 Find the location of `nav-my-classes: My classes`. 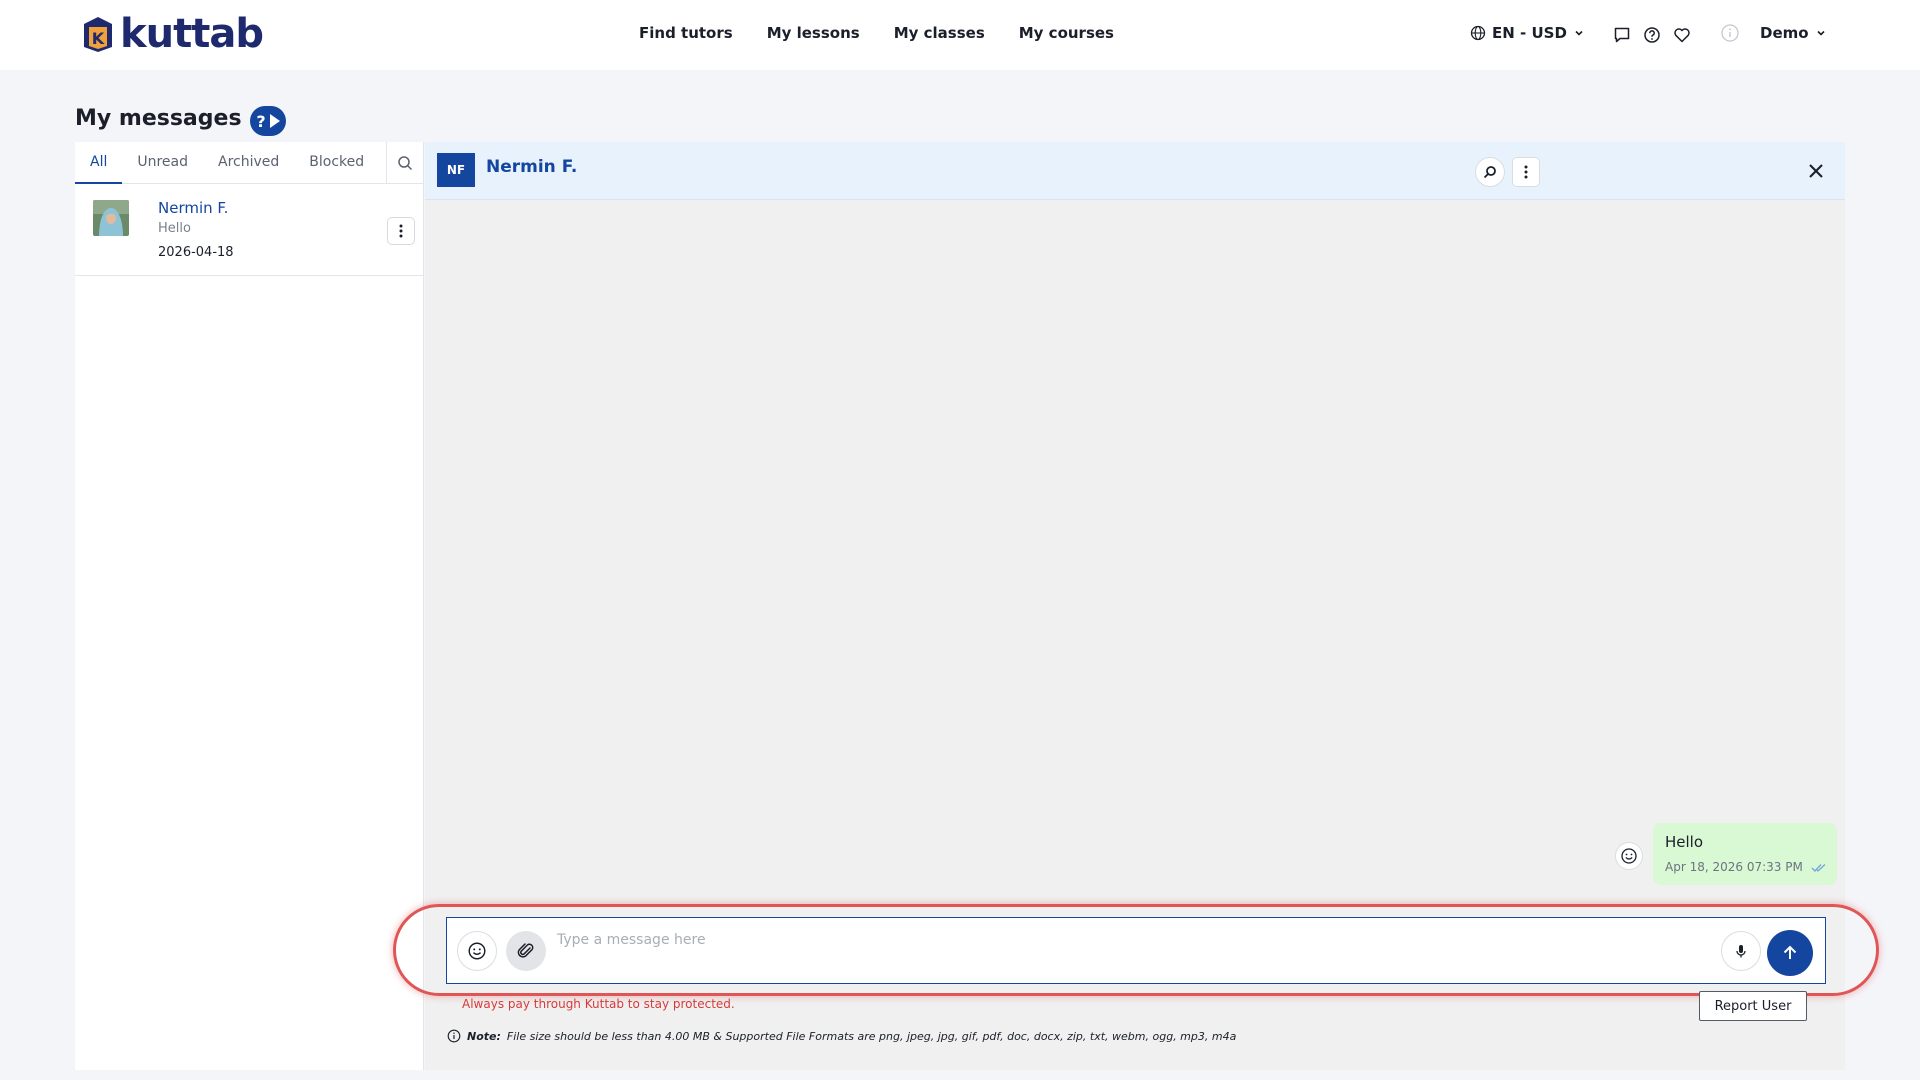

nav-my-classes: My classes is located at coordinates (939, 33).